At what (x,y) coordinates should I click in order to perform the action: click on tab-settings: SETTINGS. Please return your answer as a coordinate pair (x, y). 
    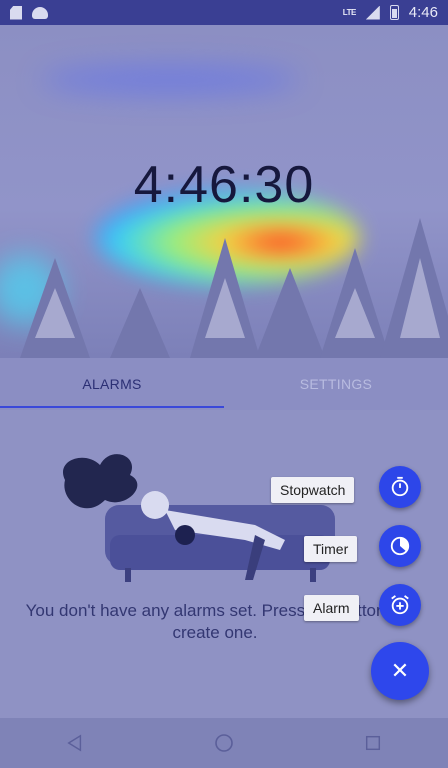
    Looking at the image, I should click on (336, 384).